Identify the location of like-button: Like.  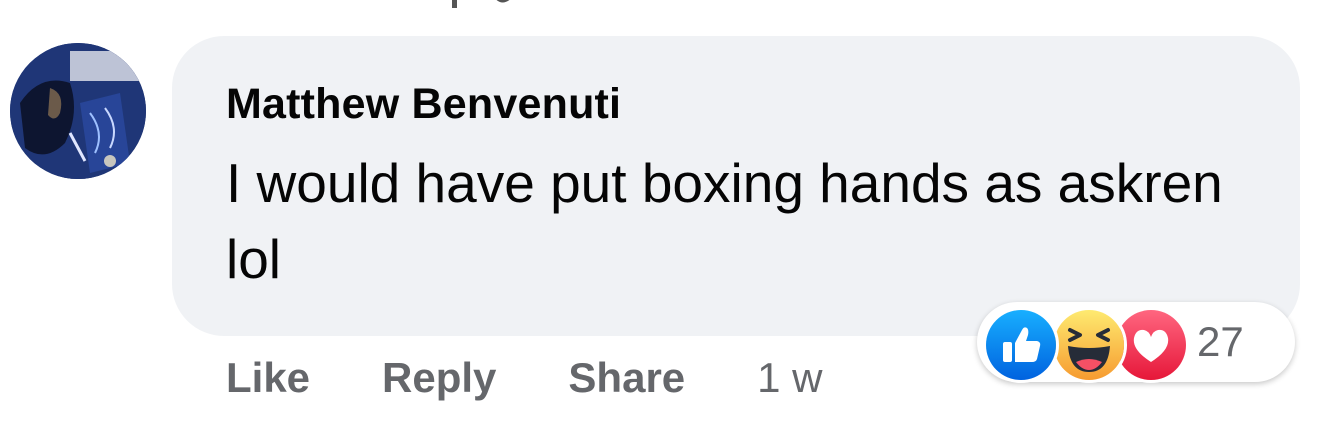
(268, 378).